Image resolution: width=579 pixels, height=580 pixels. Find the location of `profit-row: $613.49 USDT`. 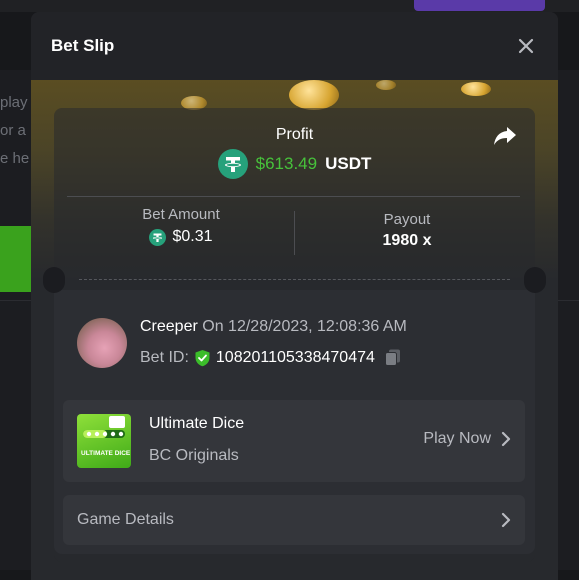

profit-row: $613.49 USDT is located at coordinates (294, 164).